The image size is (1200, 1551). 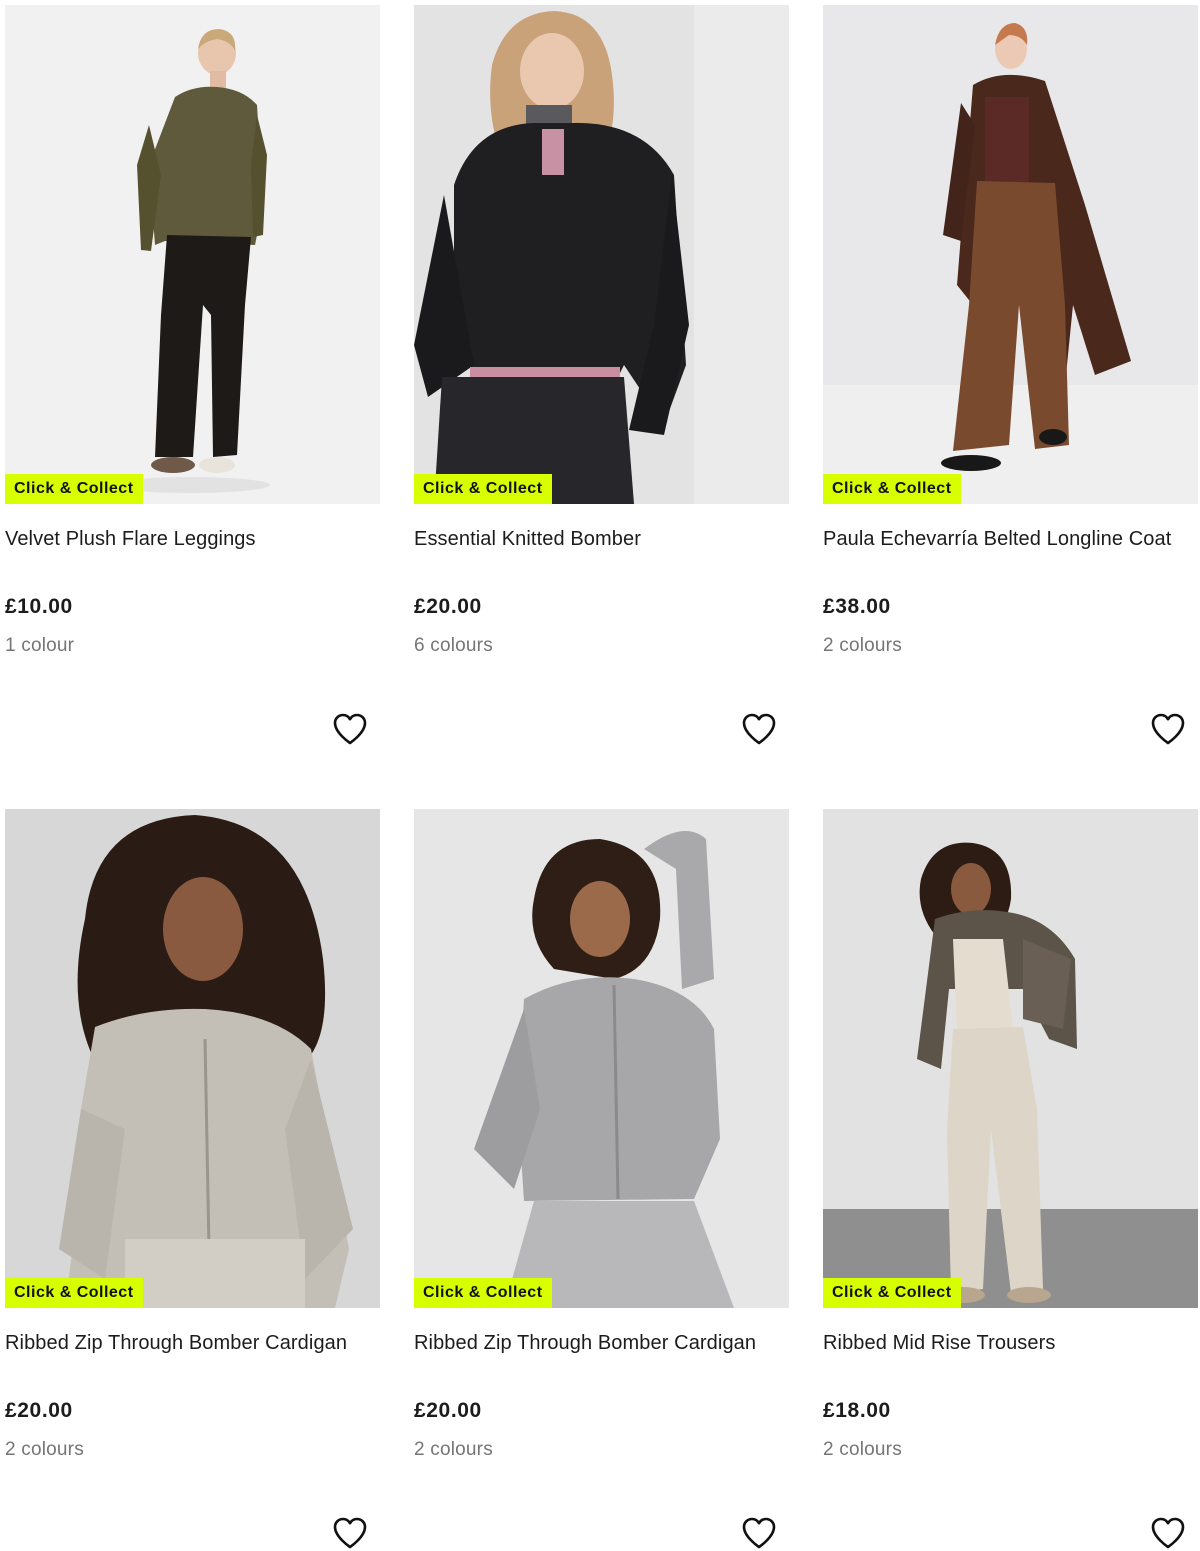 I want to click on product-price: £10.00, so click(x=39, y=606).